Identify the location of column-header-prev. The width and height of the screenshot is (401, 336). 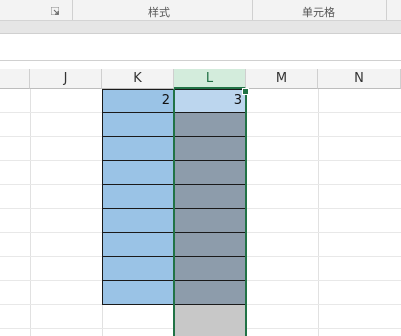
(15, 79).